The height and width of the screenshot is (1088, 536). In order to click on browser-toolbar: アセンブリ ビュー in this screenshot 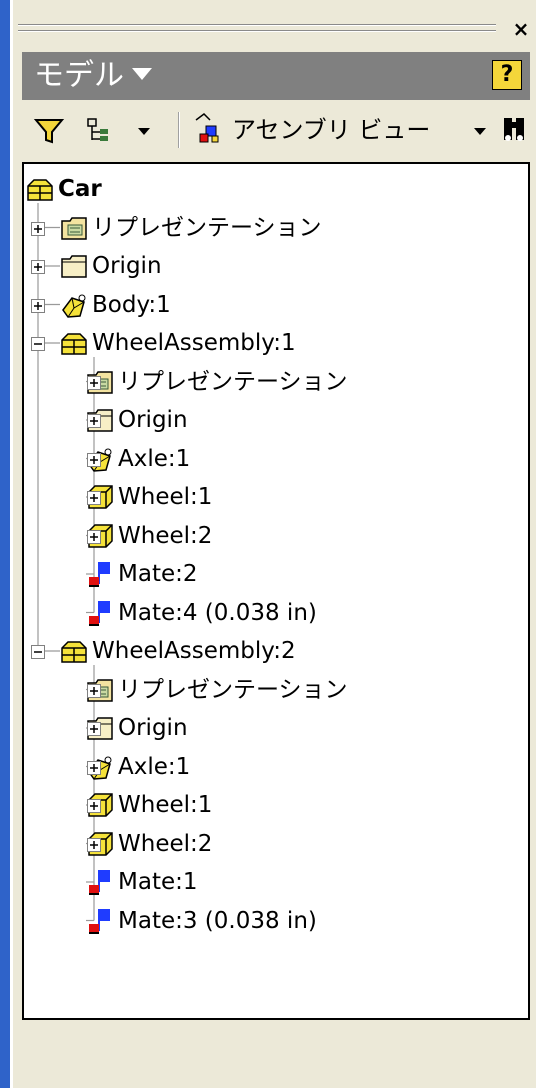, I will do `click(279, 130)`.